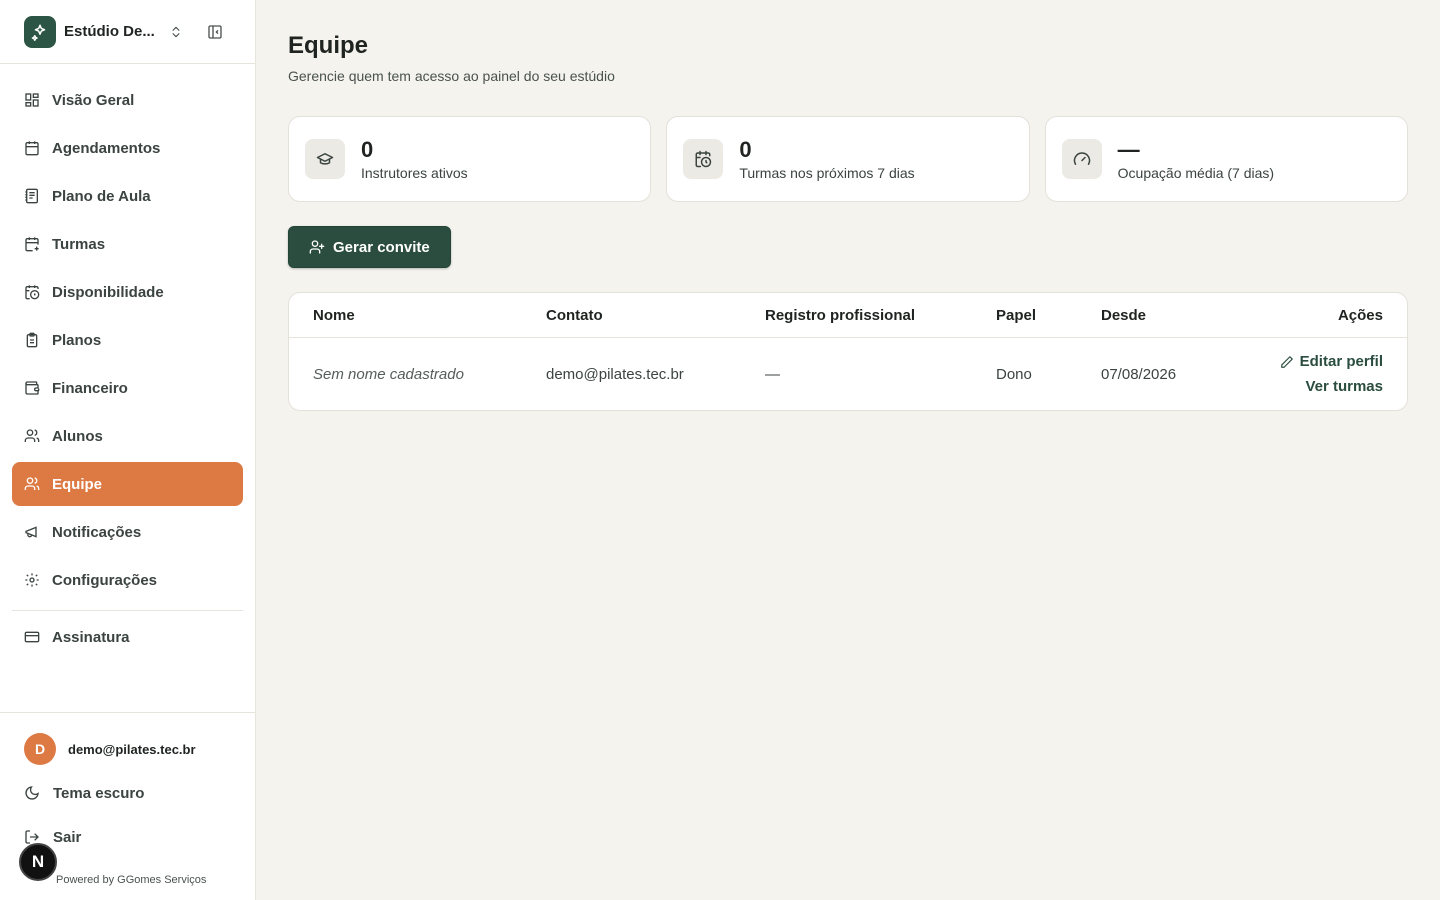 The height and width of the screenshot is (900, 1440). Describe the element at coordinates (325, 159) in the screenshot. I see `graduation-cap-icon` at that location.